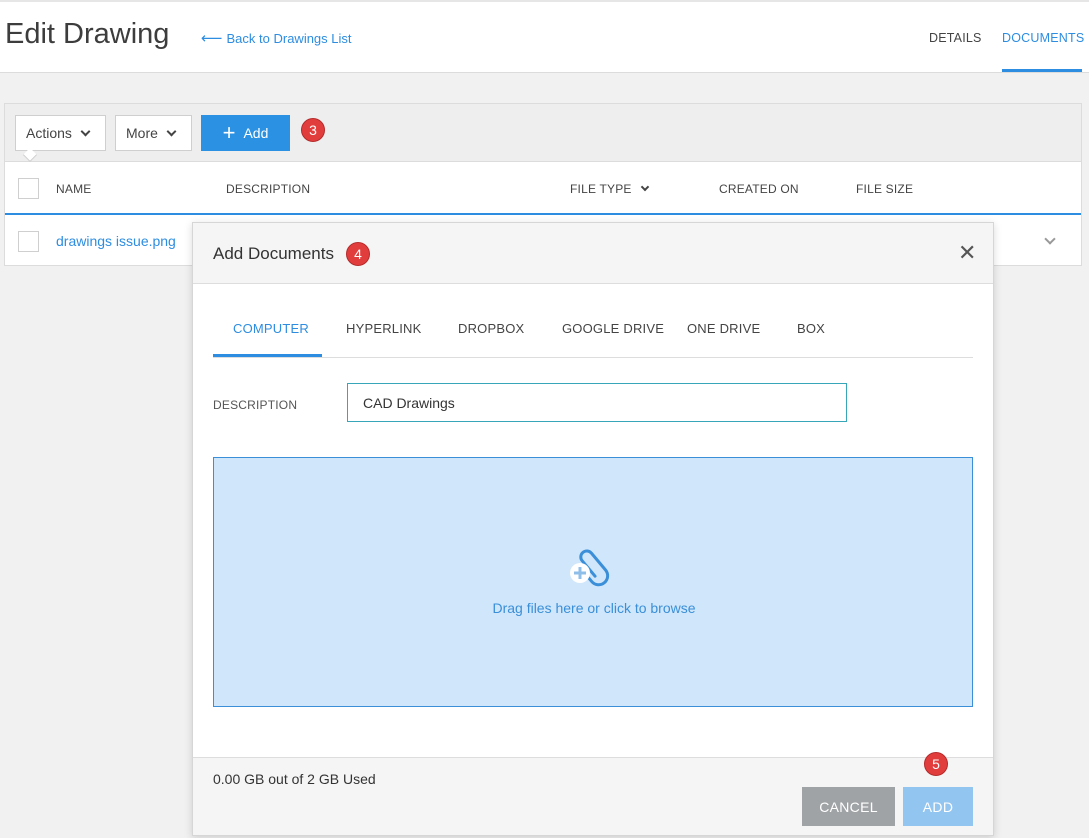  What do you see at coordinates (256, 133) in the screenshot?
I see `add-label: Add` at bounding box center [256, 133].